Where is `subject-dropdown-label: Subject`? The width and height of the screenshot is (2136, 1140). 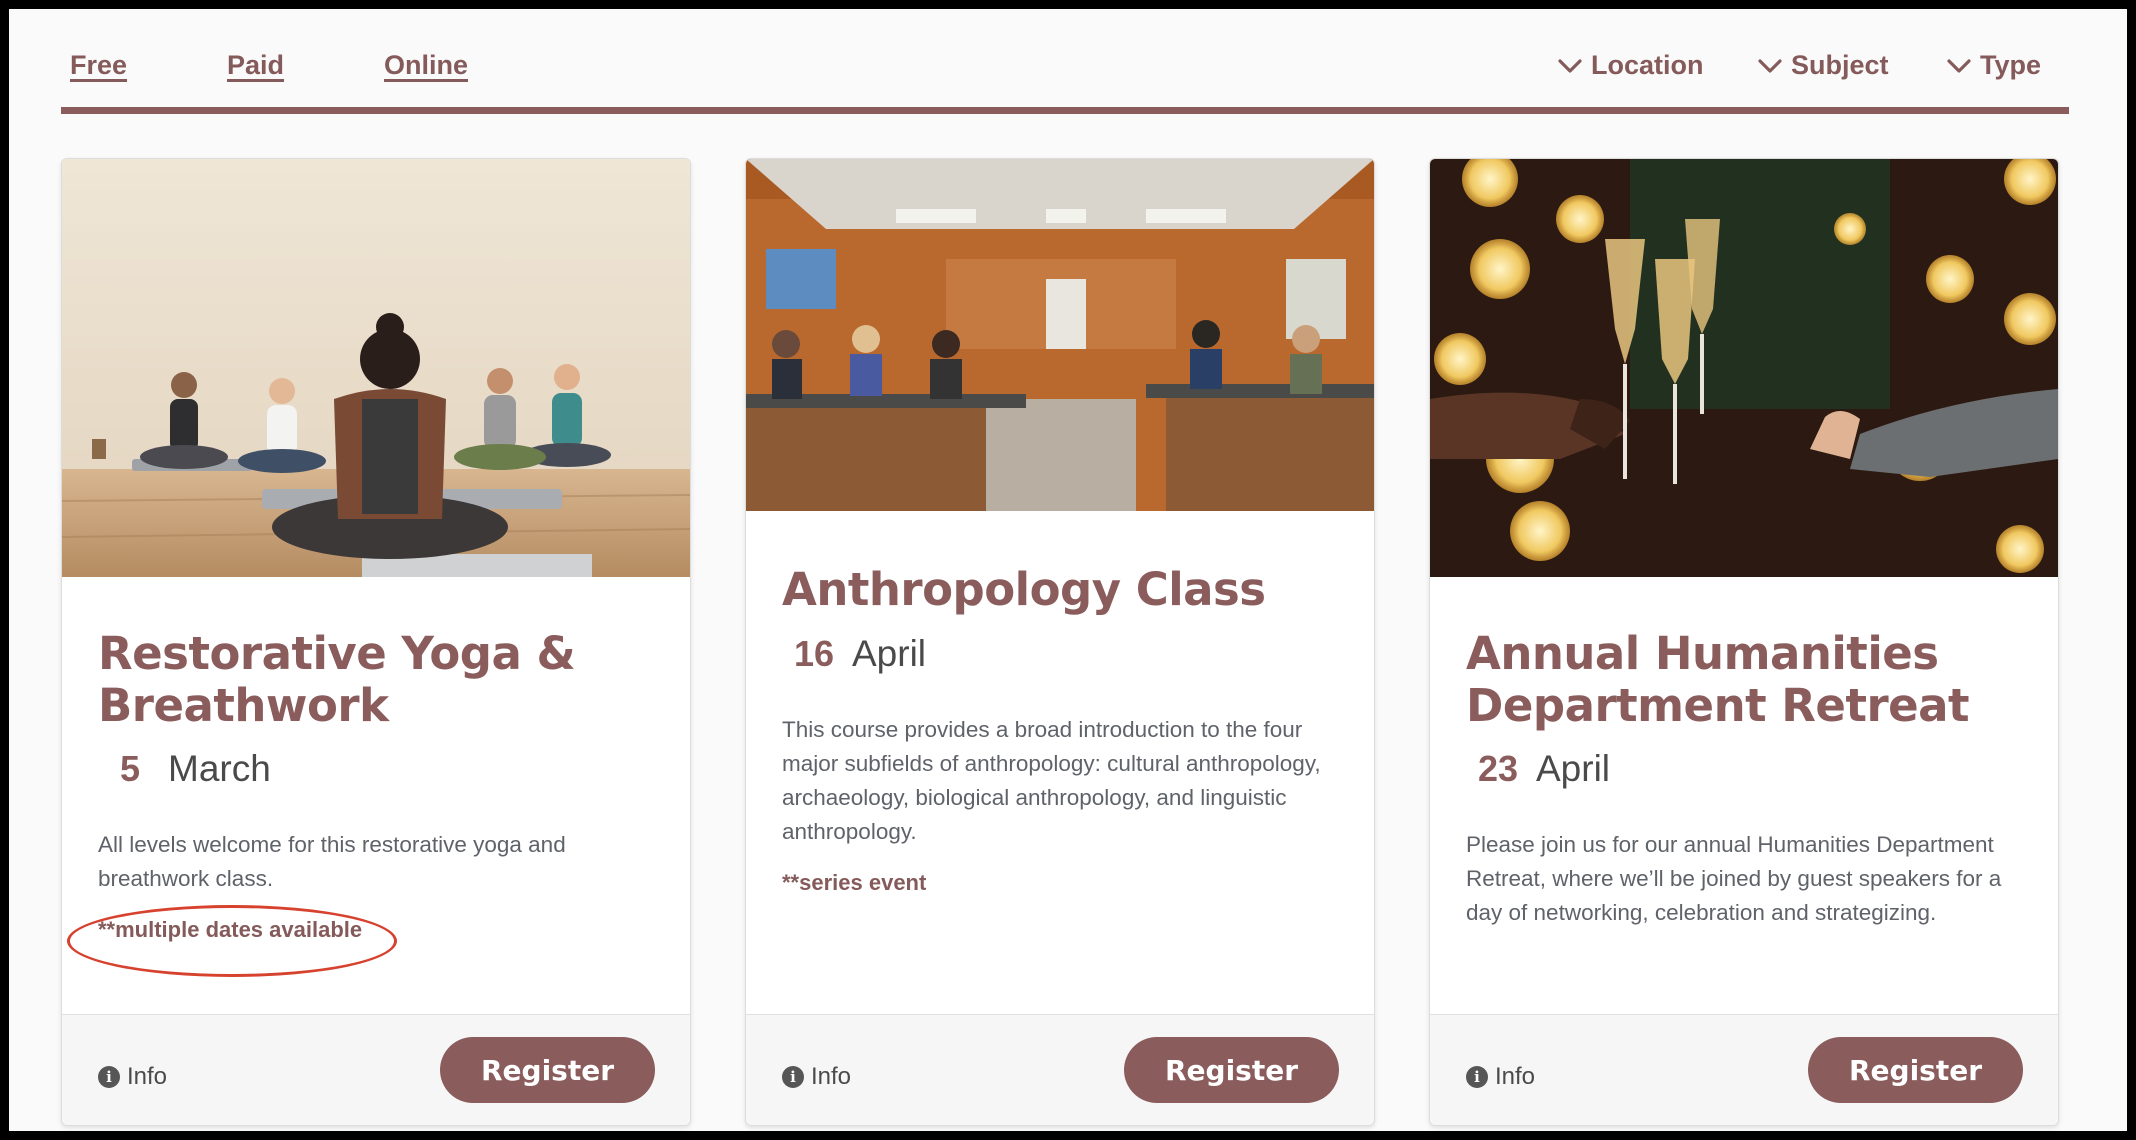 subject-dropdown-label: Subject is located at coordinates (1840, 65).